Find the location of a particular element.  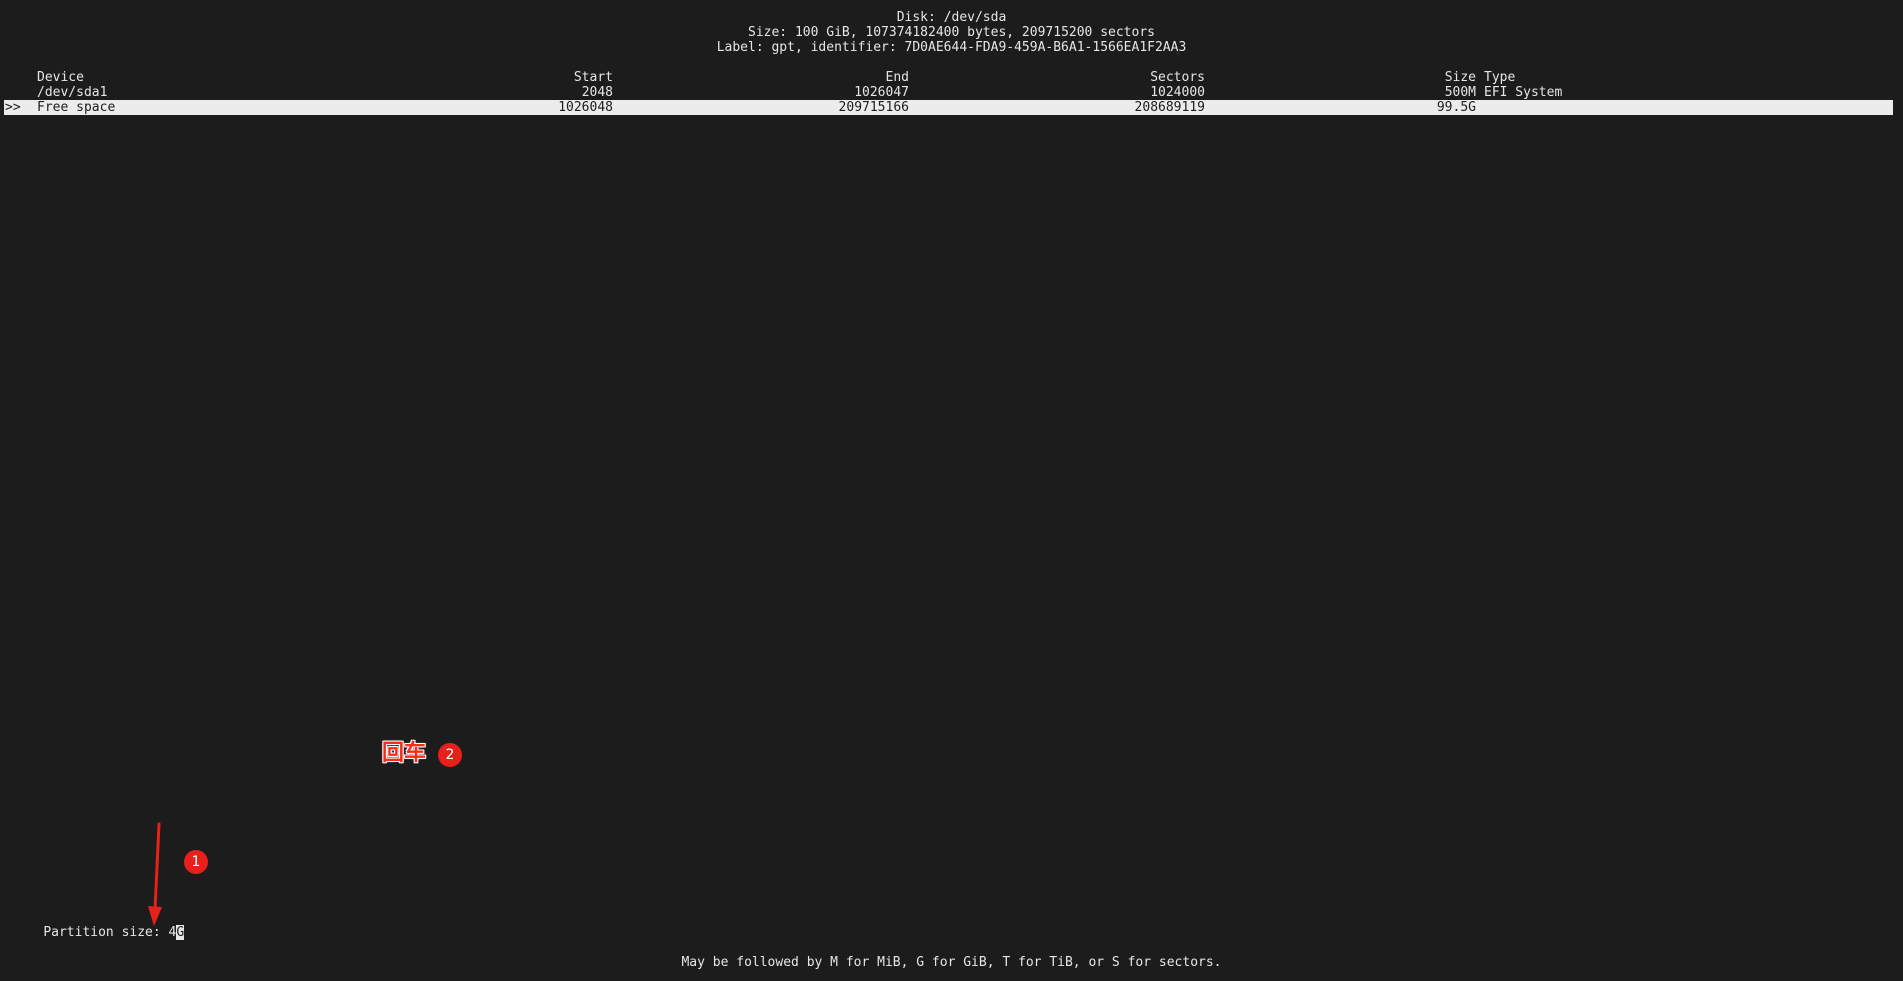

selection-marker: >> is located at coordinates (13, 107).